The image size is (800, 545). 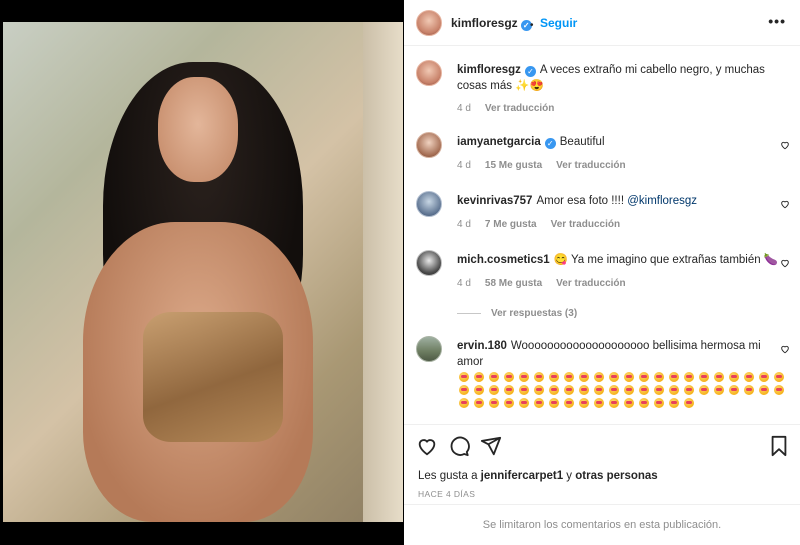 I want to click on share-icon, so click(x=491, y=446).